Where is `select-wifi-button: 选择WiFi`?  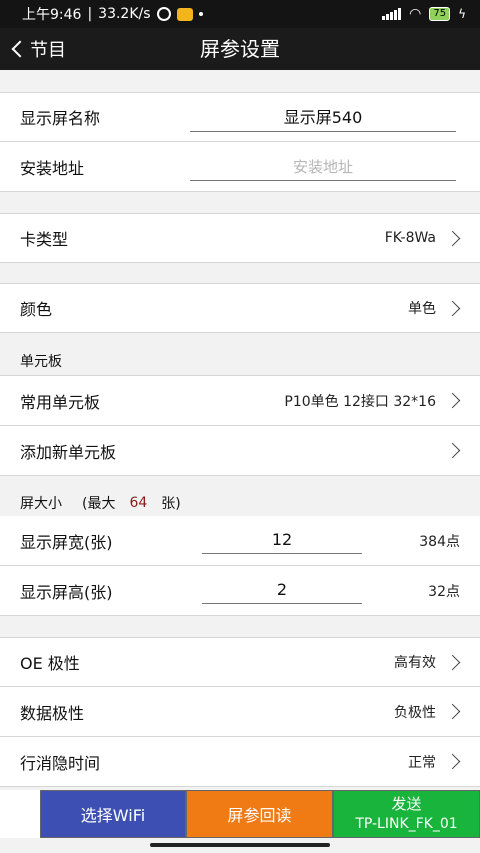 select-wifi-button: 选择WiFi is located at coordinates (113, 814).